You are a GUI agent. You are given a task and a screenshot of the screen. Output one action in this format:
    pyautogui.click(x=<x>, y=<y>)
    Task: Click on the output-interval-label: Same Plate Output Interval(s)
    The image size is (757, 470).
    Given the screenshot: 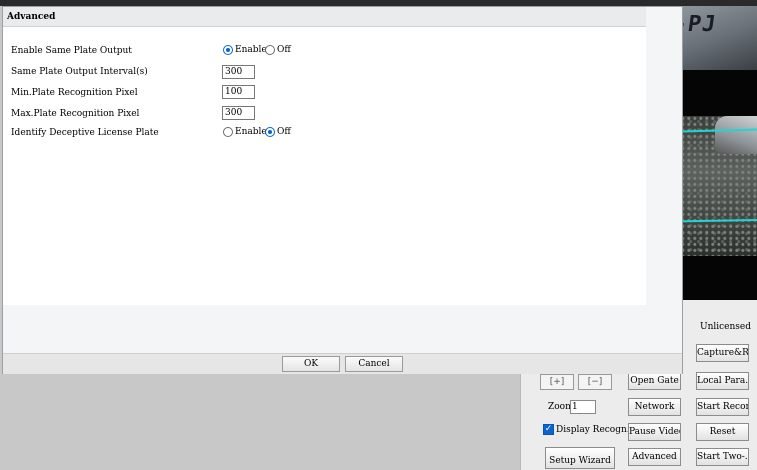 What is the action you would take?
    pyautogui.click(x=79, y=72)
    